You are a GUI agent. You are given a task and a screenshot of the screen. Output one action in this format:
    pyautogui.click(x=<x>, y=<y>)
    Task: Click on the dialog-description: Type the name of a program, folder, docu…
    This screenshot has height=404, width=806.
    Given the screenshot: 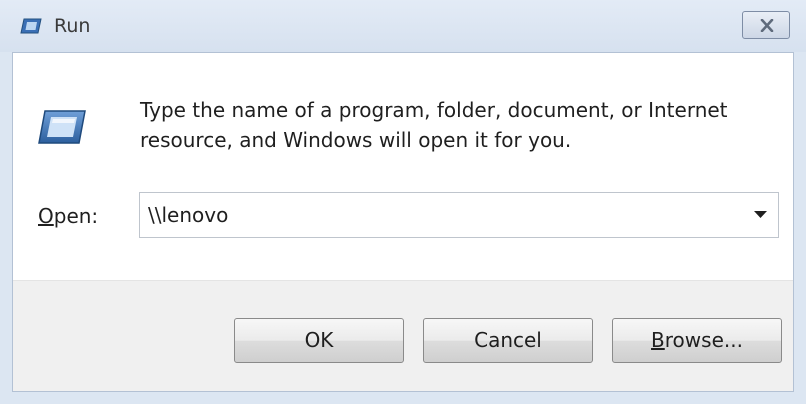 What is the action you would take?
    pyautogui.click(x=434, y=125)
    